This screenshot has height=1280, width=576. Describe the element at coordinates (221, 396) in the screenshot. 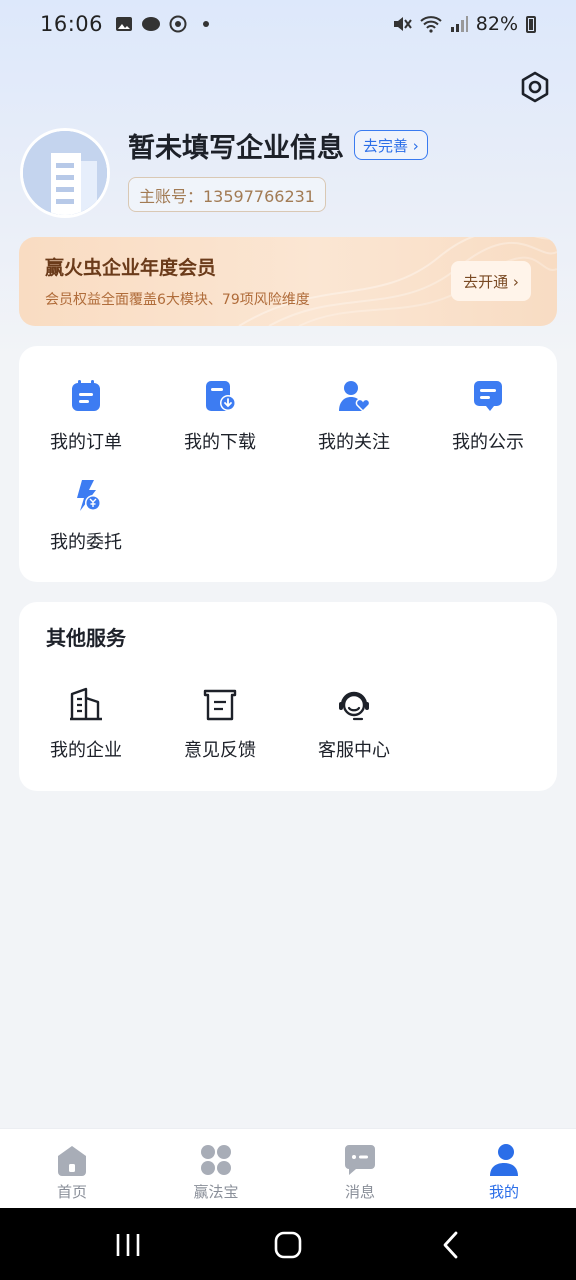

I see `download-icon` at that location.